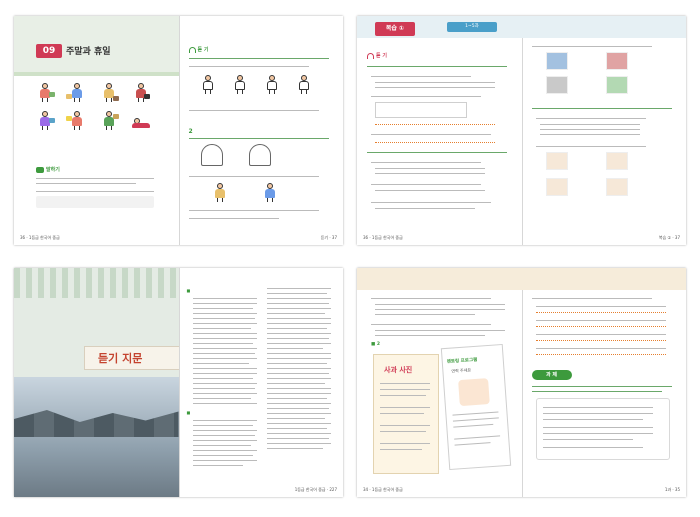  What do you see at coordinates (462, 361) in the screenshot?
I see `poster-card-title: 멘토링 프로그램` at bounding box center [462, 361].